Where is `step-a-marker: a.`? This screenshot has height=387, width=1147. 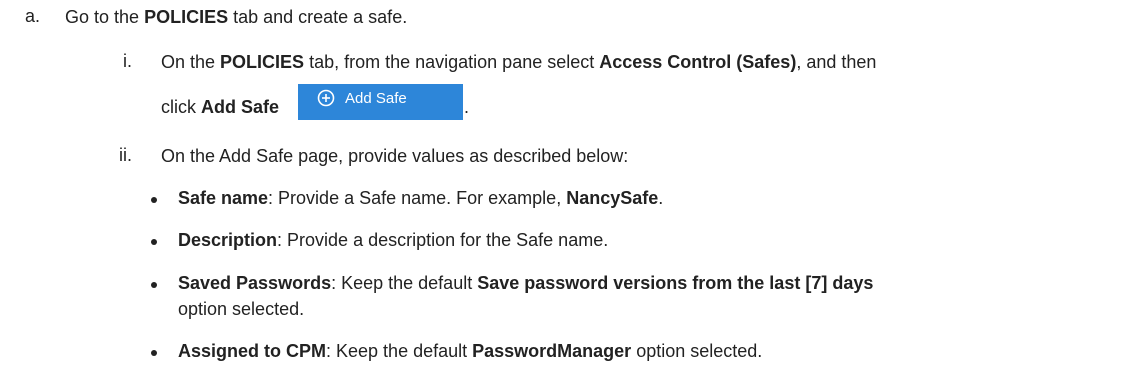
step-a-marker: a. is located at coordinates (32, 16).